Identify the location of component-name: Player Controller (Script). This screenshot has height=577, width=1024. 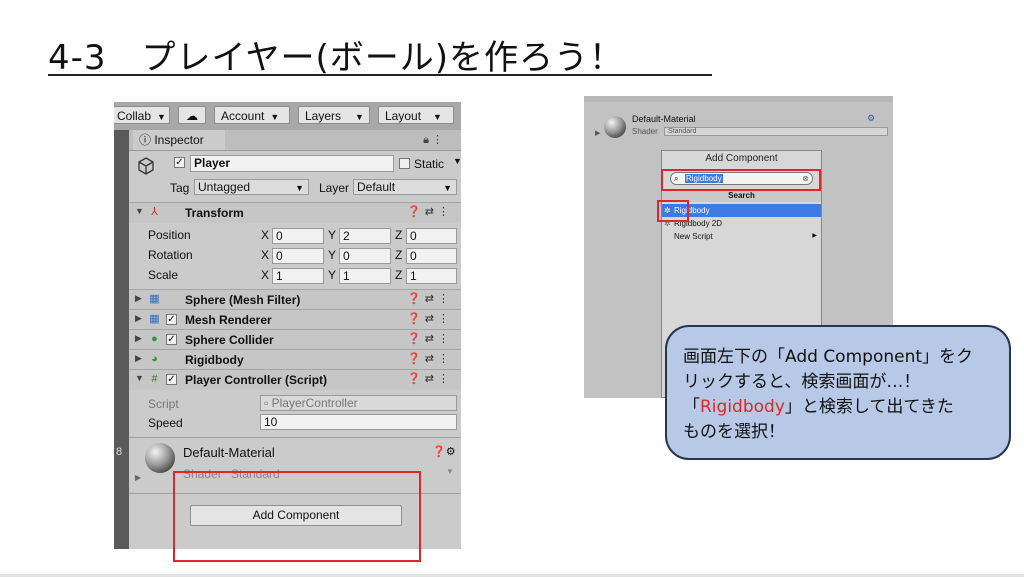
(256, 380).